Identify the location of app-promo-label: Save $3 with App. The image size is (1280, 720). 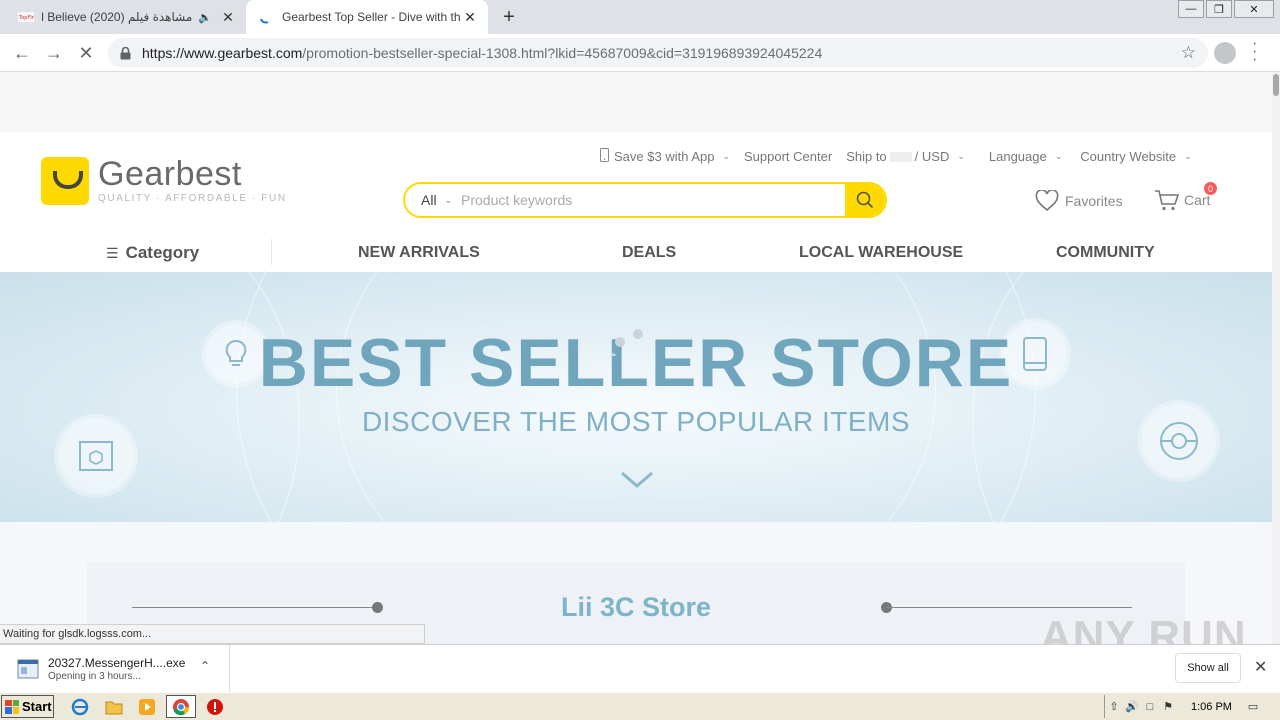
(664, 156).